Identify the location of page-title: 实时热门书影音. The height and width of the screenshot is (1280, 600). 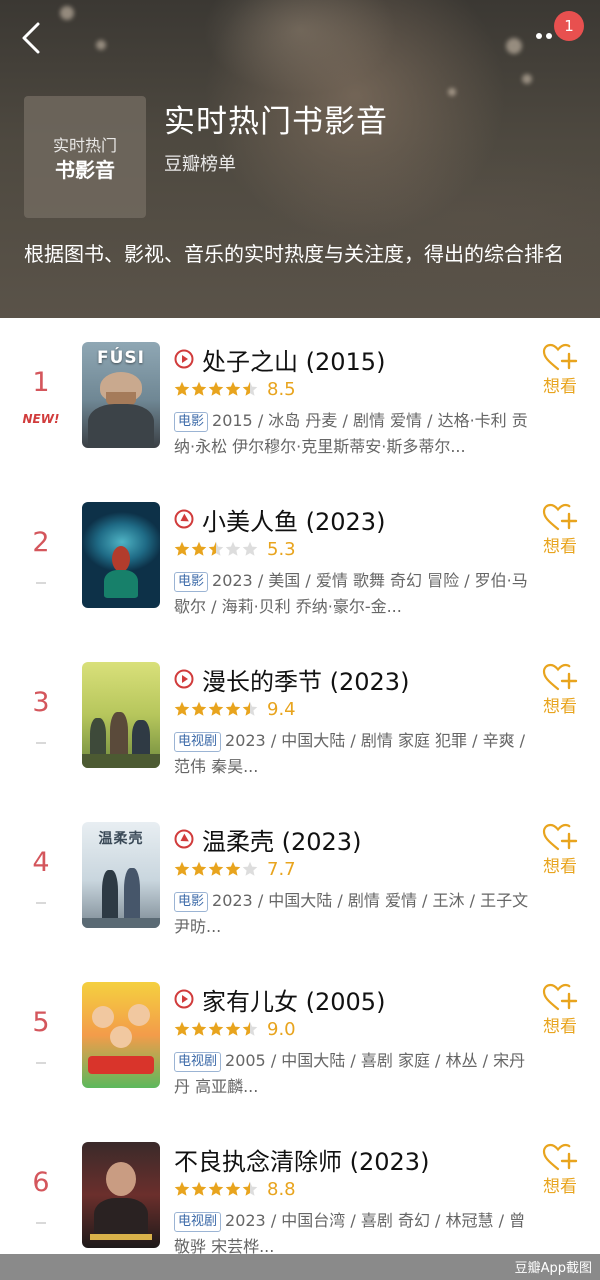
(276, 122).